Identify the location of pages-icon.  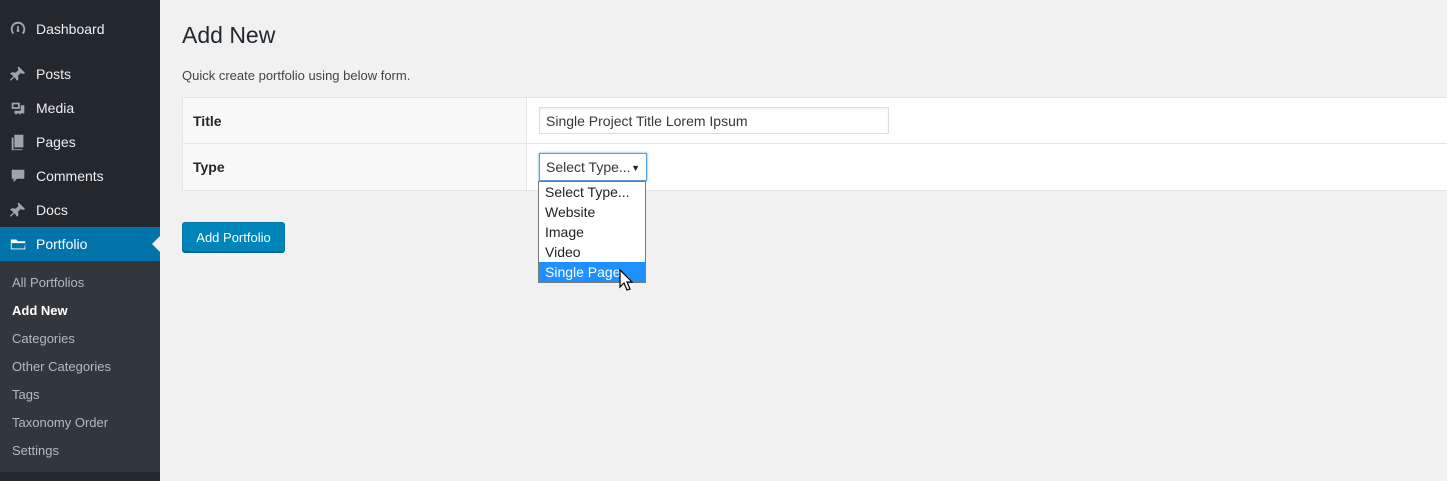
(18, 142).